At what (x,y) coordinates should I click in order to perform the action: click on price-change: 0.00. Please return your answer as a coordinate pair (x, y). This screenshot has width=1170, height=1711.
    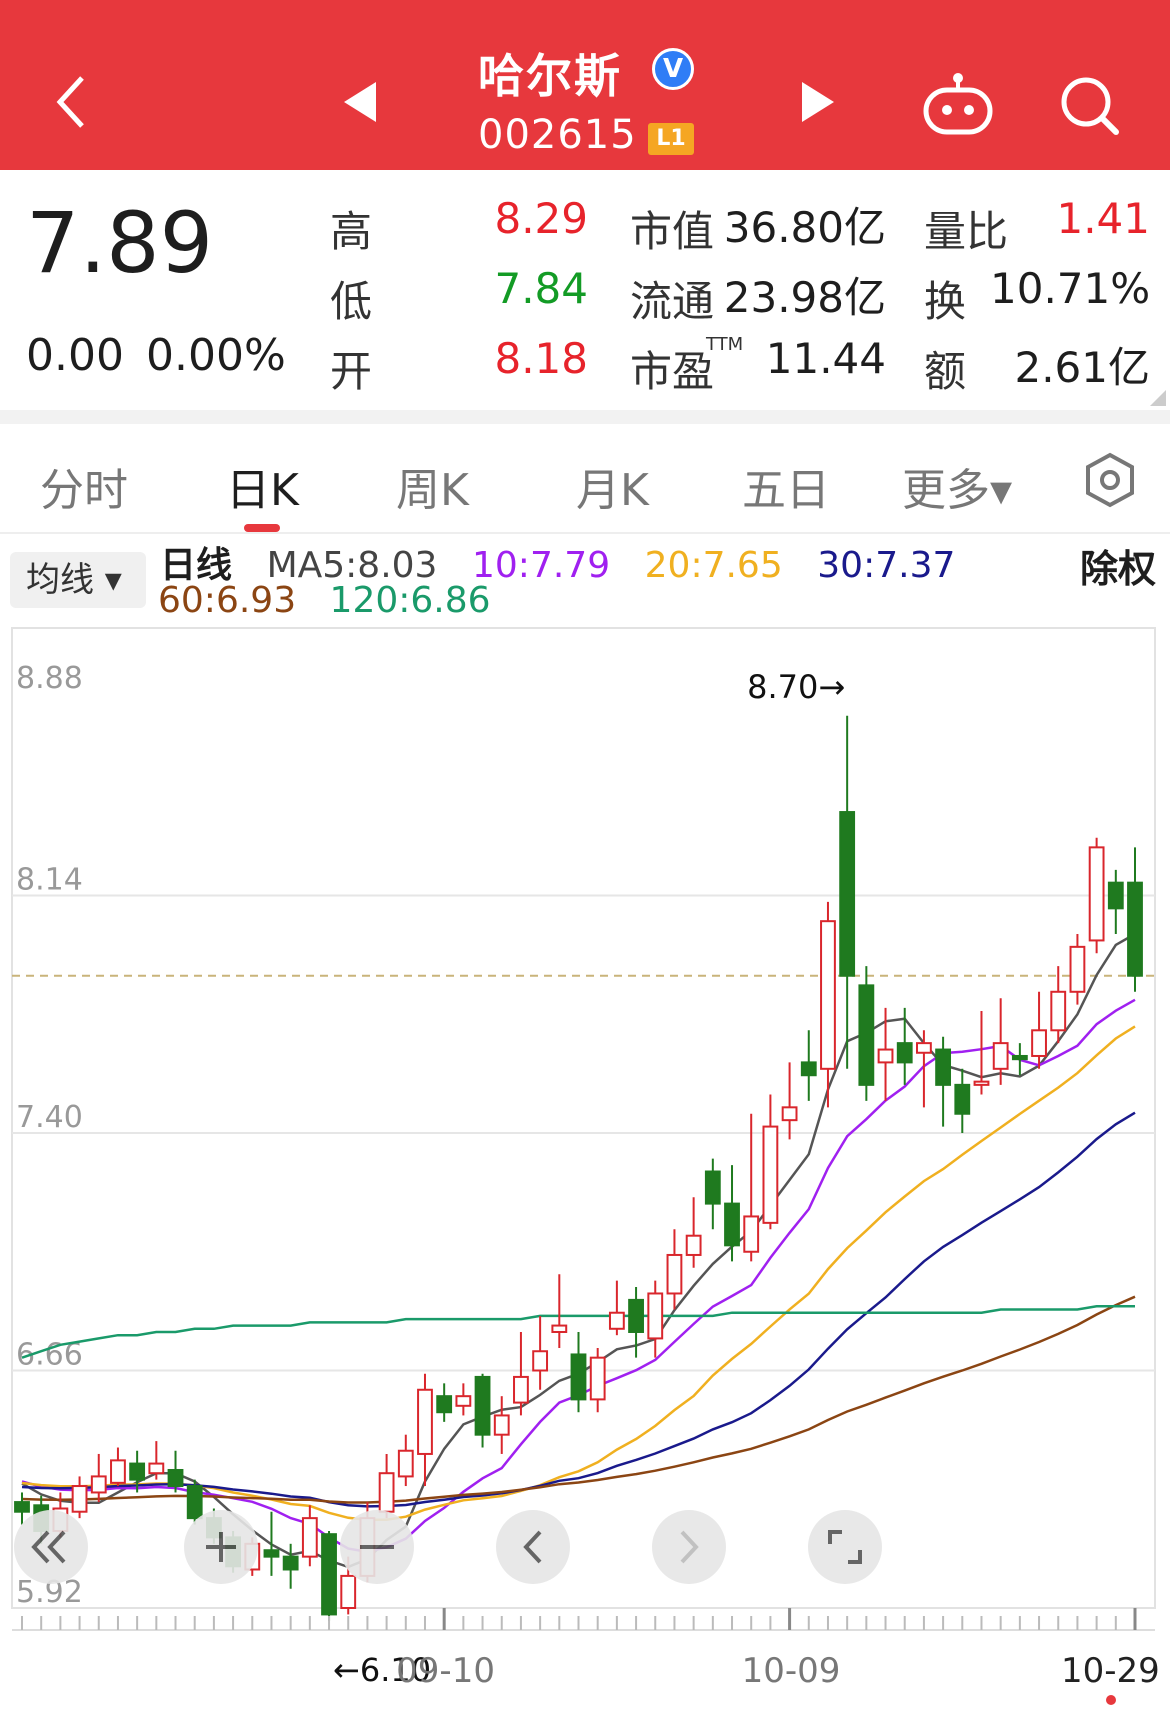
    Looking at the image, I should click on (75, 355).